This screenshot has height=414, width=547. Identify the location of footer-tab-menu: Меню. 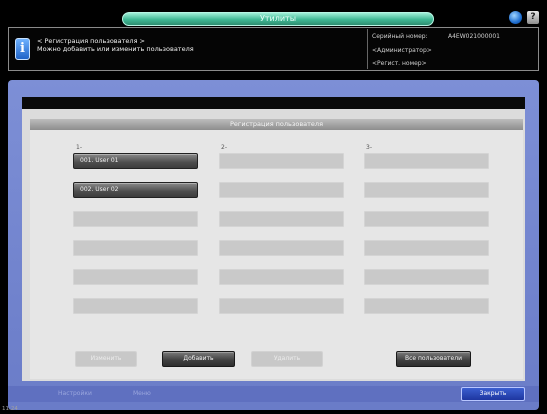
(142, 394).